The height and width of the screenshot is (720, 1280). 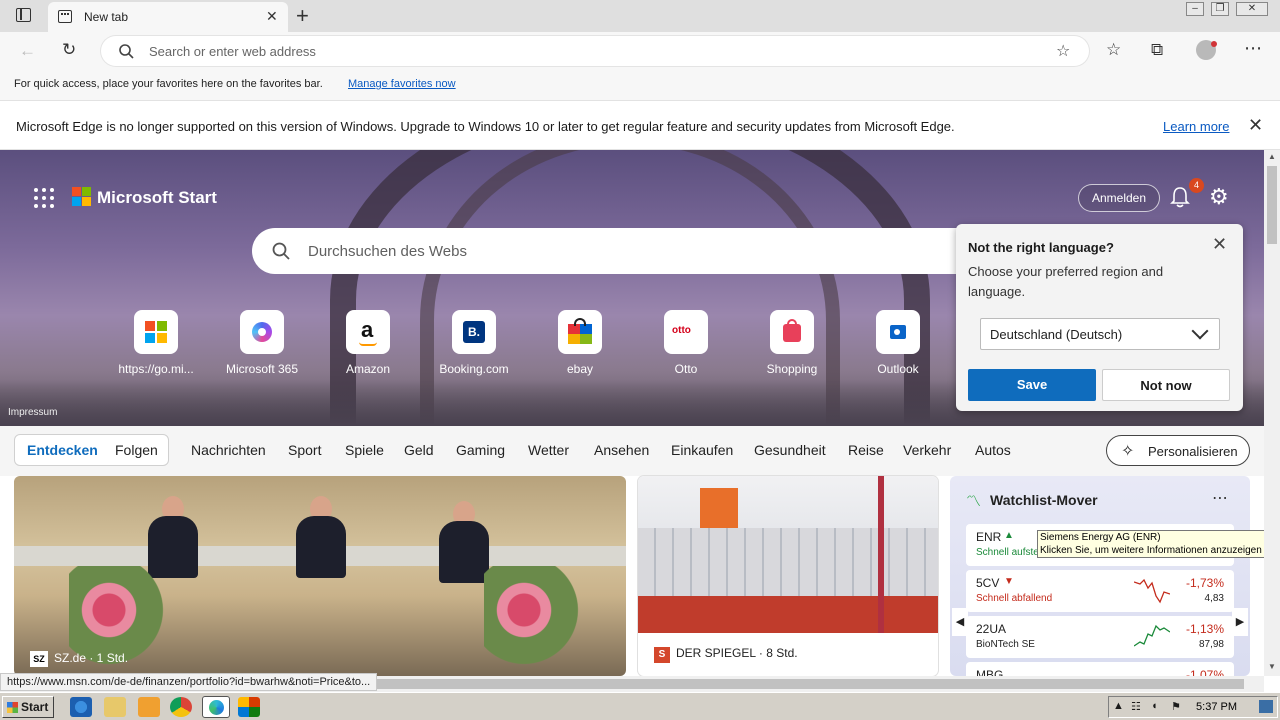 What do you see at coordinates (23, 15) in the screenshot?
I see `tab-actions-icon` at bounding box center [23, 15].